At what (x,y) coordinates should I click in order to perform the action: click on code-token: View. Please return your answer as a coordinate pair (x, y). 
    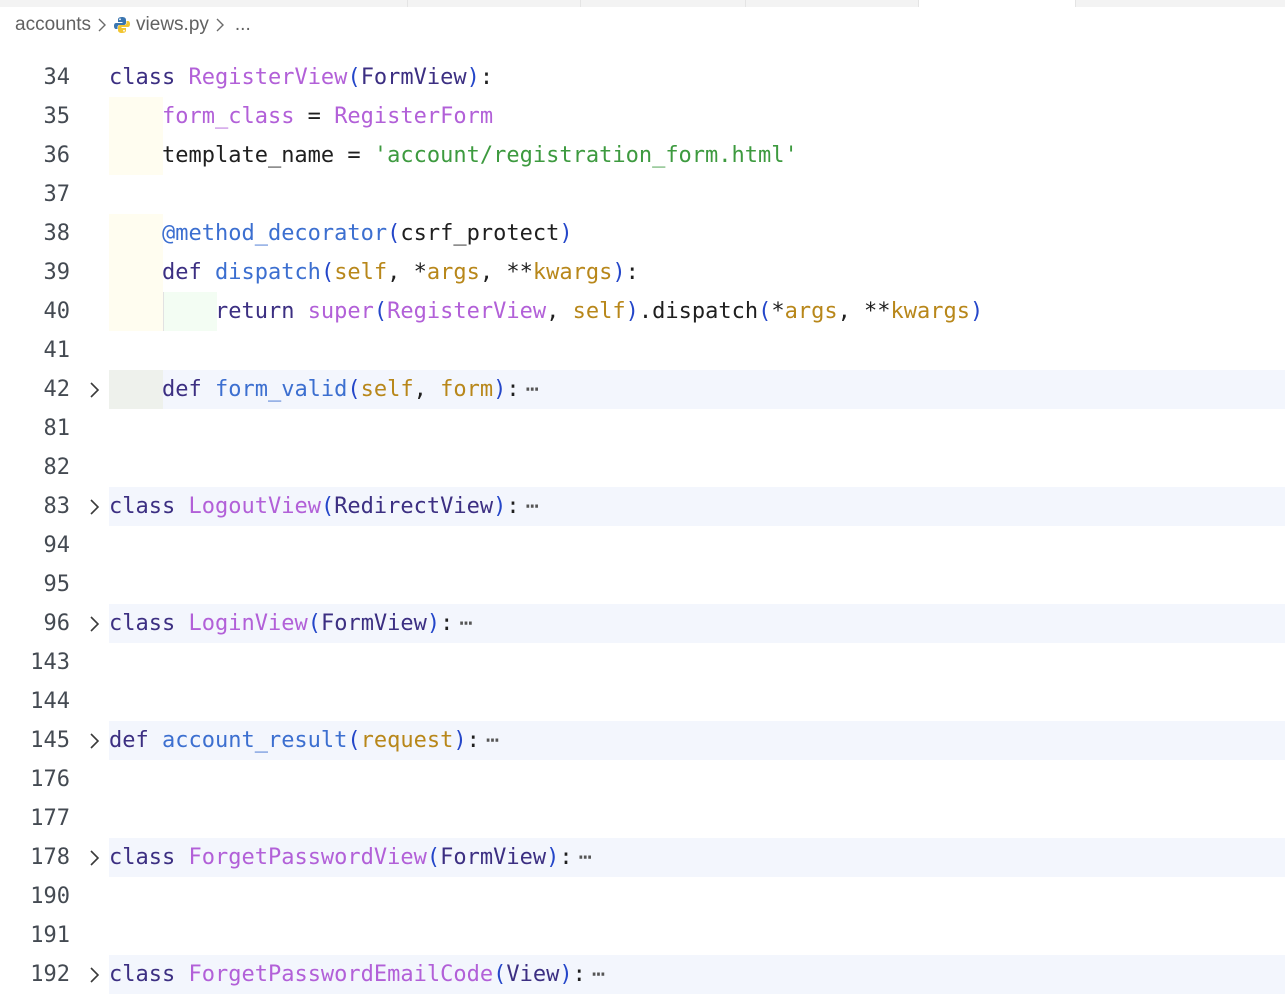
    Looking at the image, I should click on (533, 974).